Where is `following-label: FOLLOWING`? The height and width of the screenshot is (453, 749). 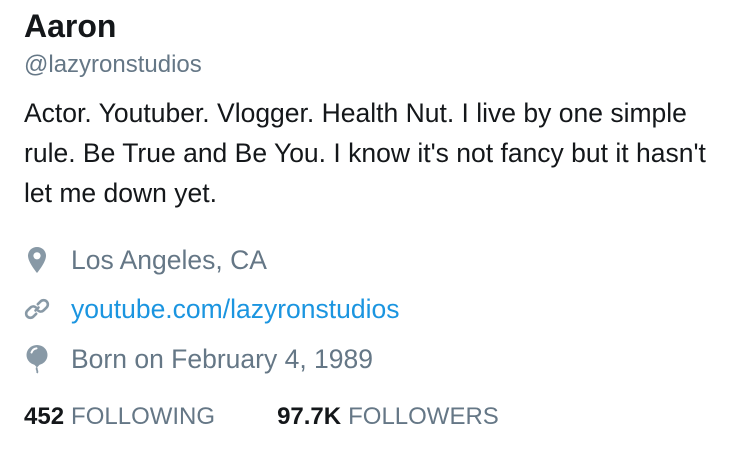 following-label: FOLLOWING is located at coordinates (143, 416).